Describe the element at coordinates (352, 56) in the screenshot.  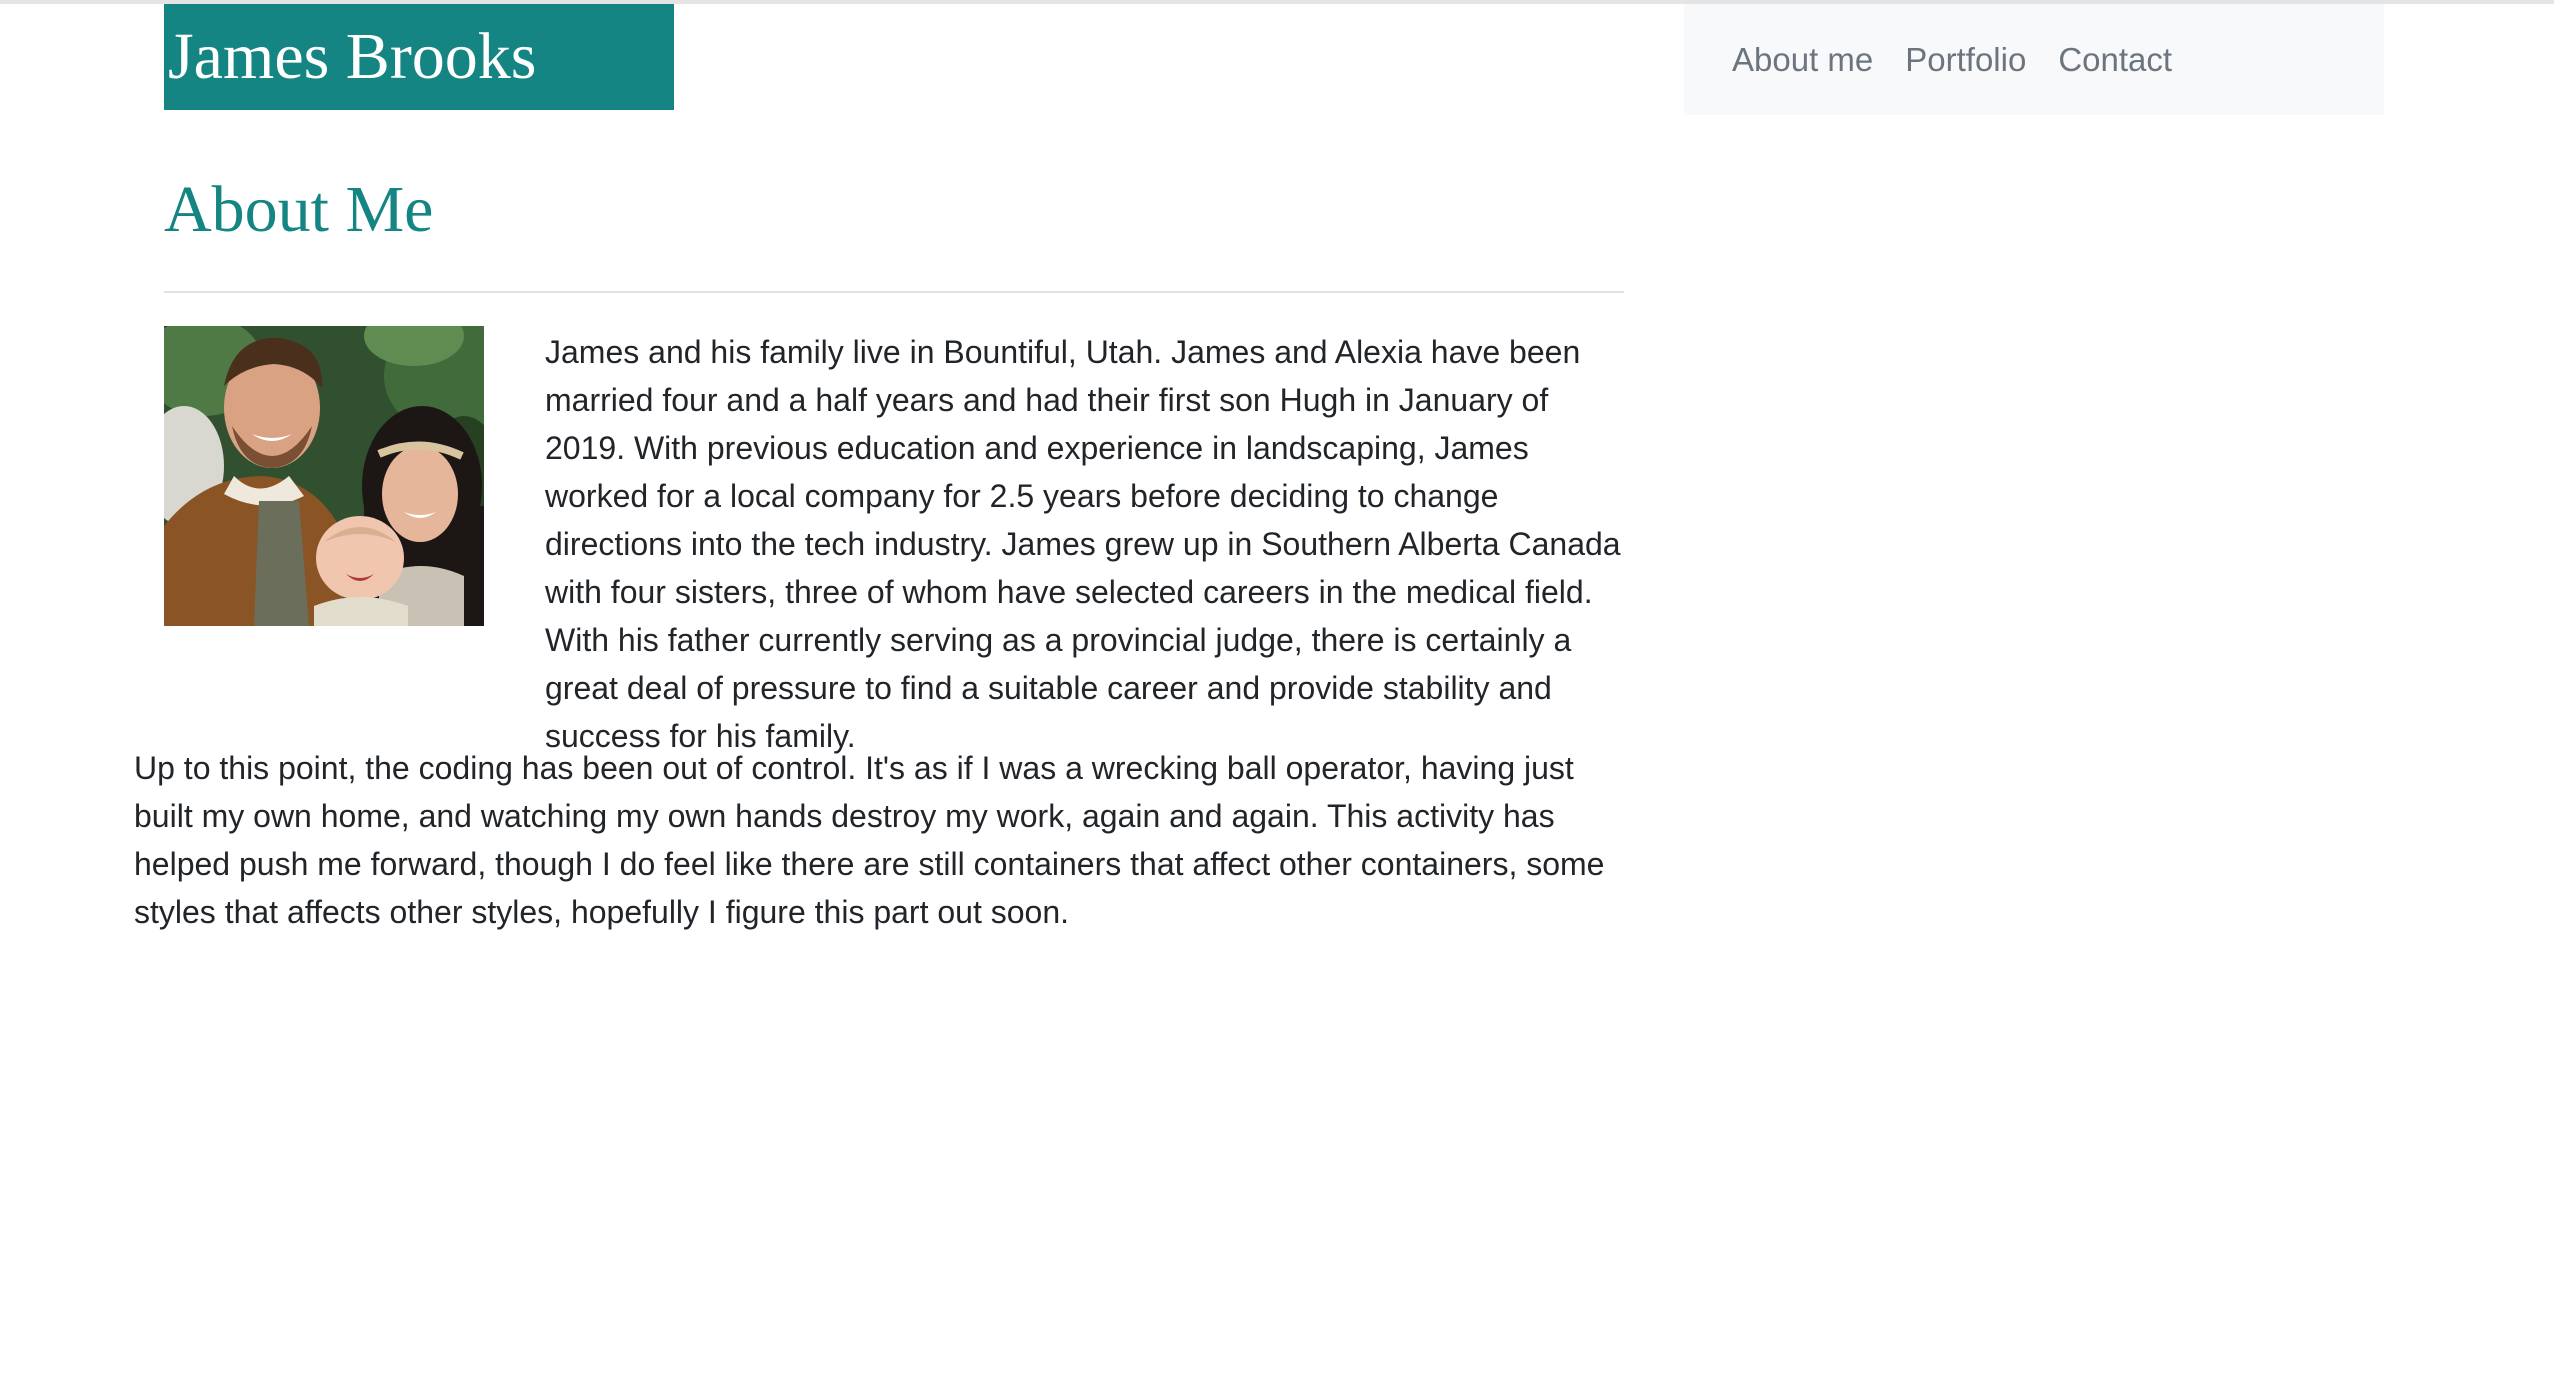
I see `brand-name: James Brooks` at that location.